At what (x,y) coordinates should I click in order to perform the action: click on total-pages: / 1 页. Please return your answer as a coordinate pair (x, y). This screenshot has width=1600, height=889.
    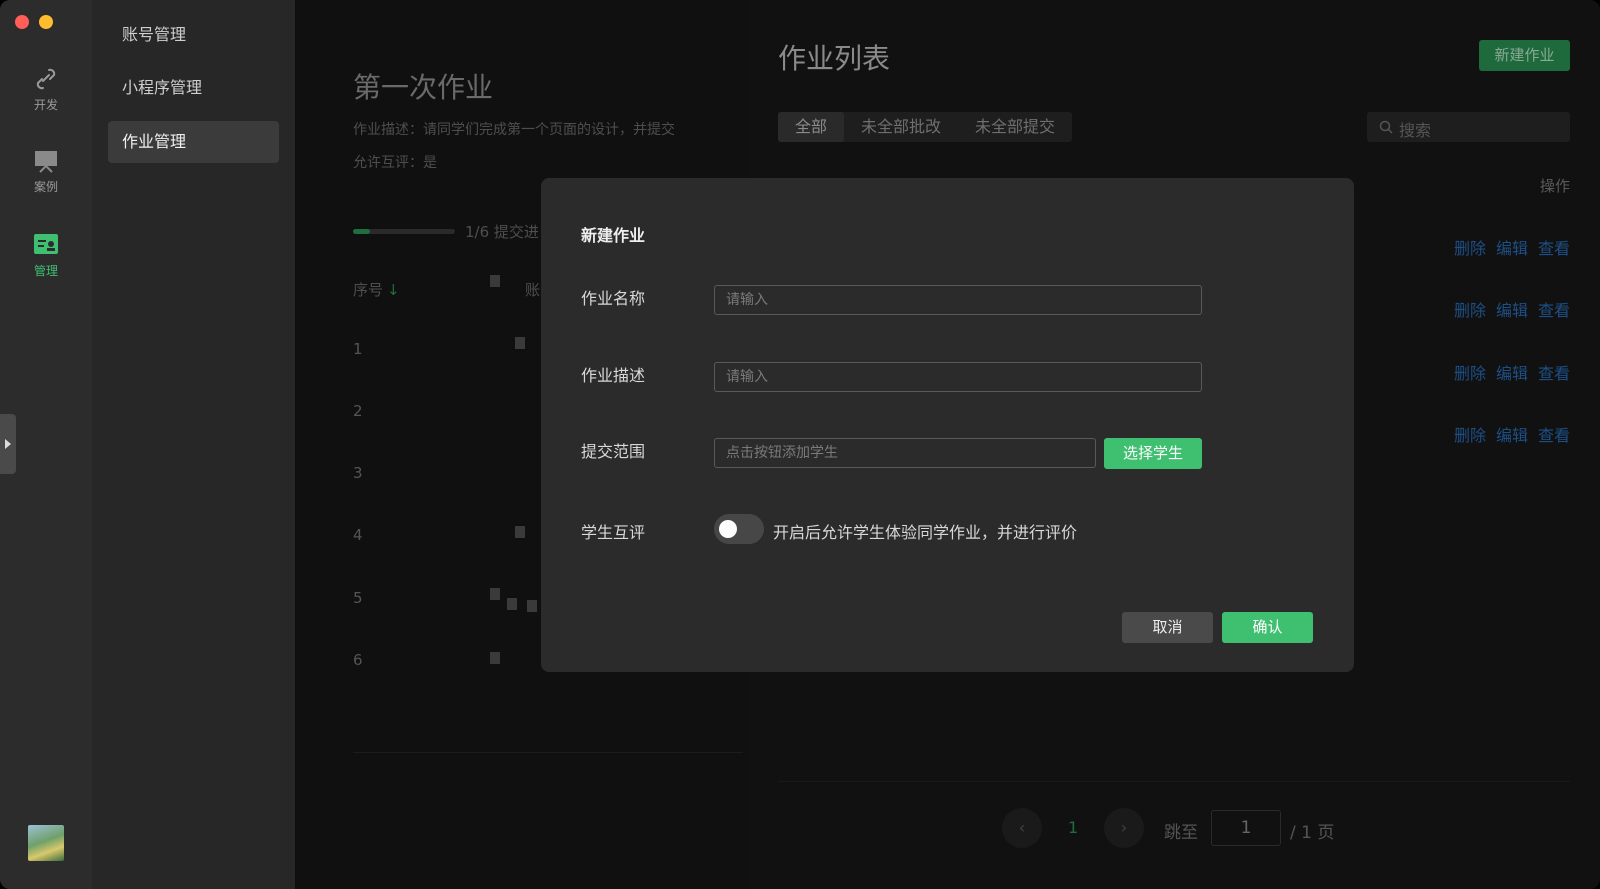
    Looking at the image, I should click on (1312, 833).